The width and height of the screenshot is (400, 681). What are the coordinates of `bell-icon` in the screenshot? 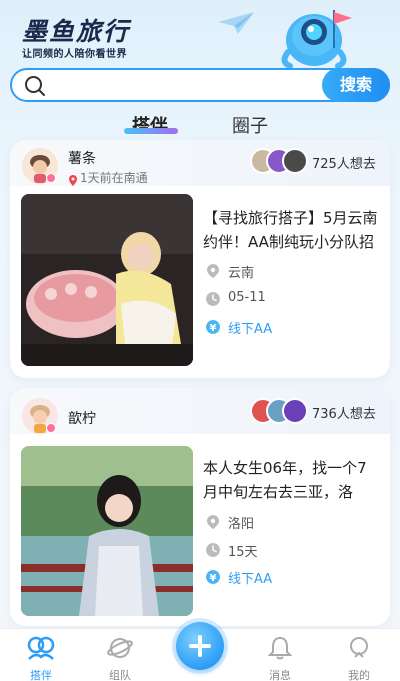 It's located at (280, 648).